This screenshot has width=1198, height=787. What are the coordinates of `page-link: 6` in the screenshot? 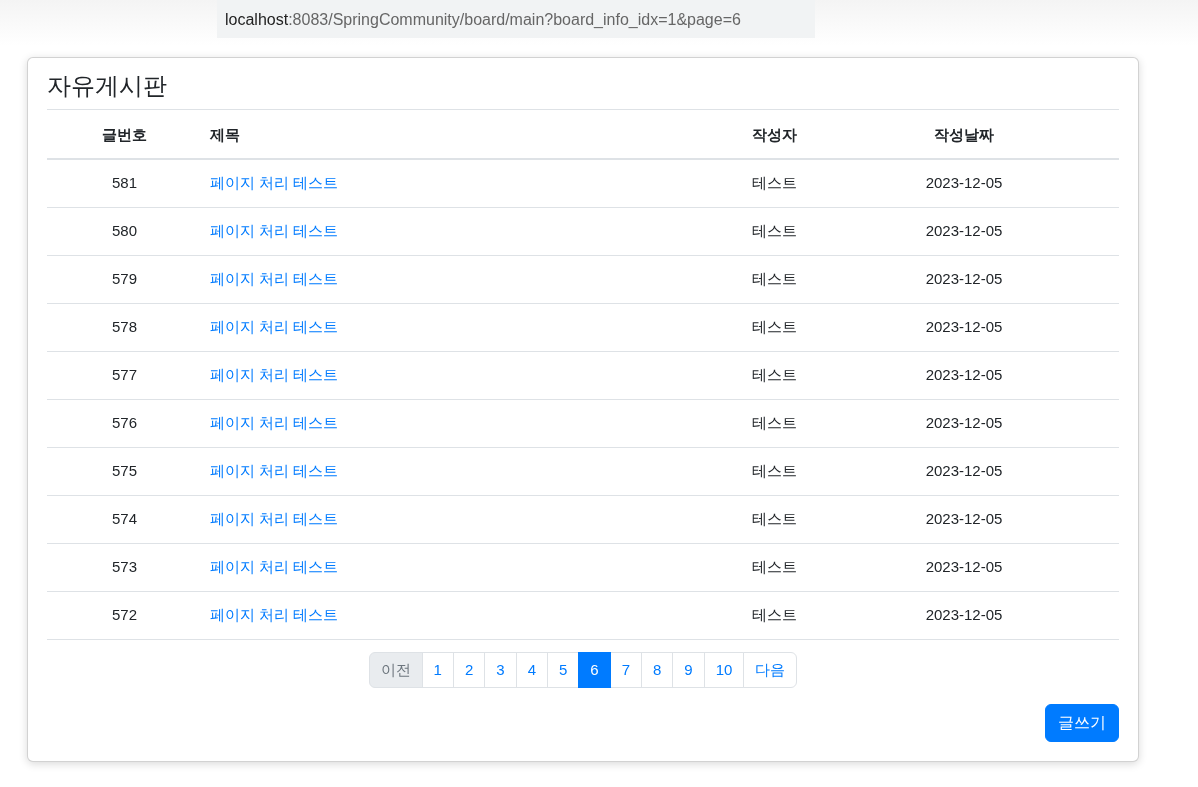 It's located at (594, 670).